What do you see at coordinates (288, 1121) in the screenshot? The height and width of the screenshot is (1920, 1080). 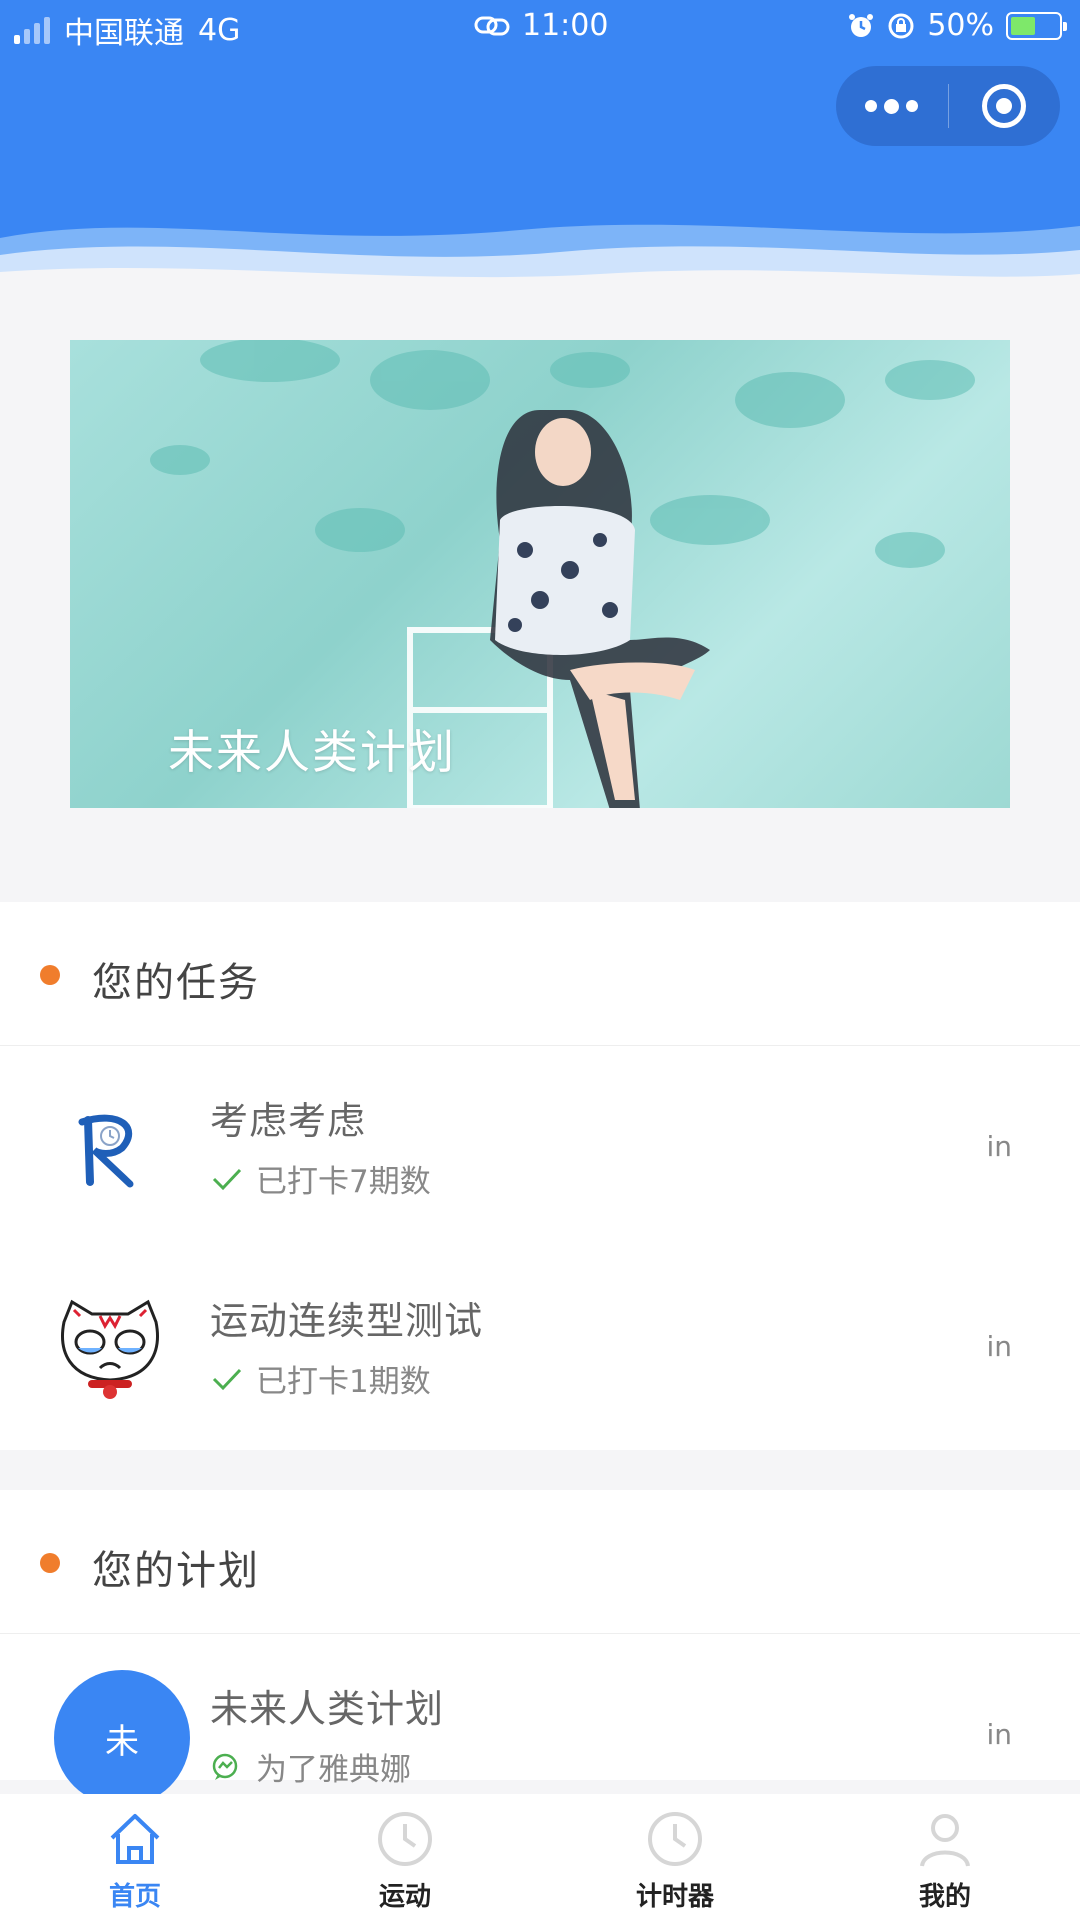 I see `task-title: 考虑考虑` at bounding box center [288, 1121].